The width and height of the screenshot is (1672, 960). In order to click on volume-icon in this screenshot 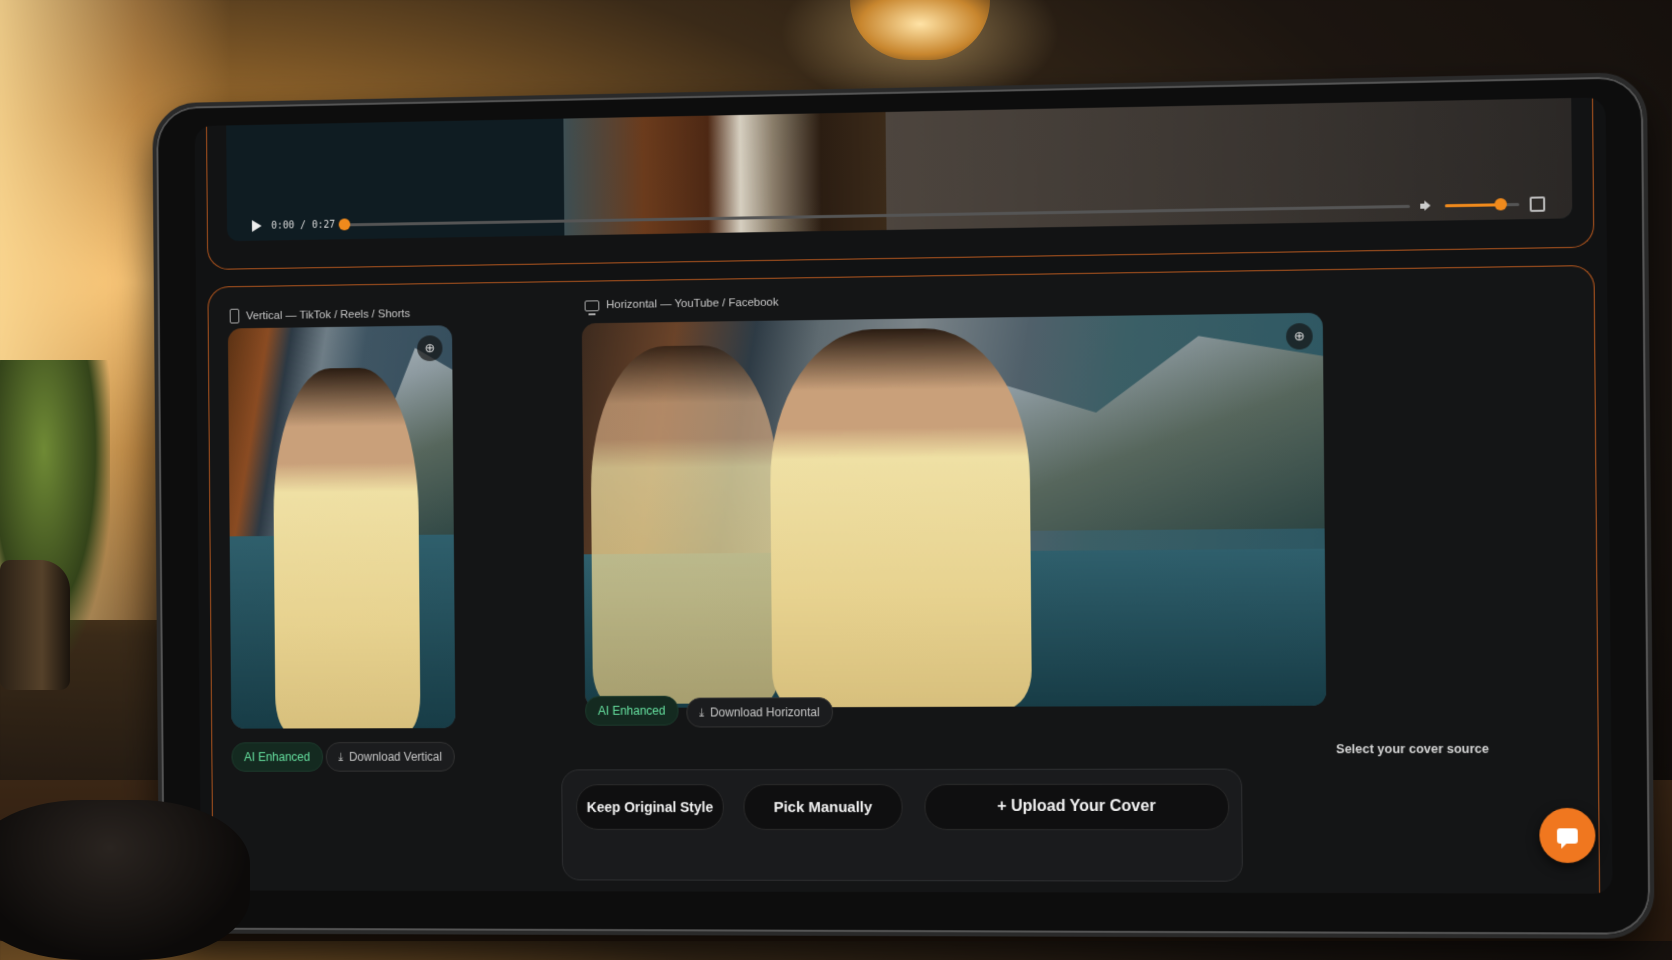, I will do `click(1427, 205)`.